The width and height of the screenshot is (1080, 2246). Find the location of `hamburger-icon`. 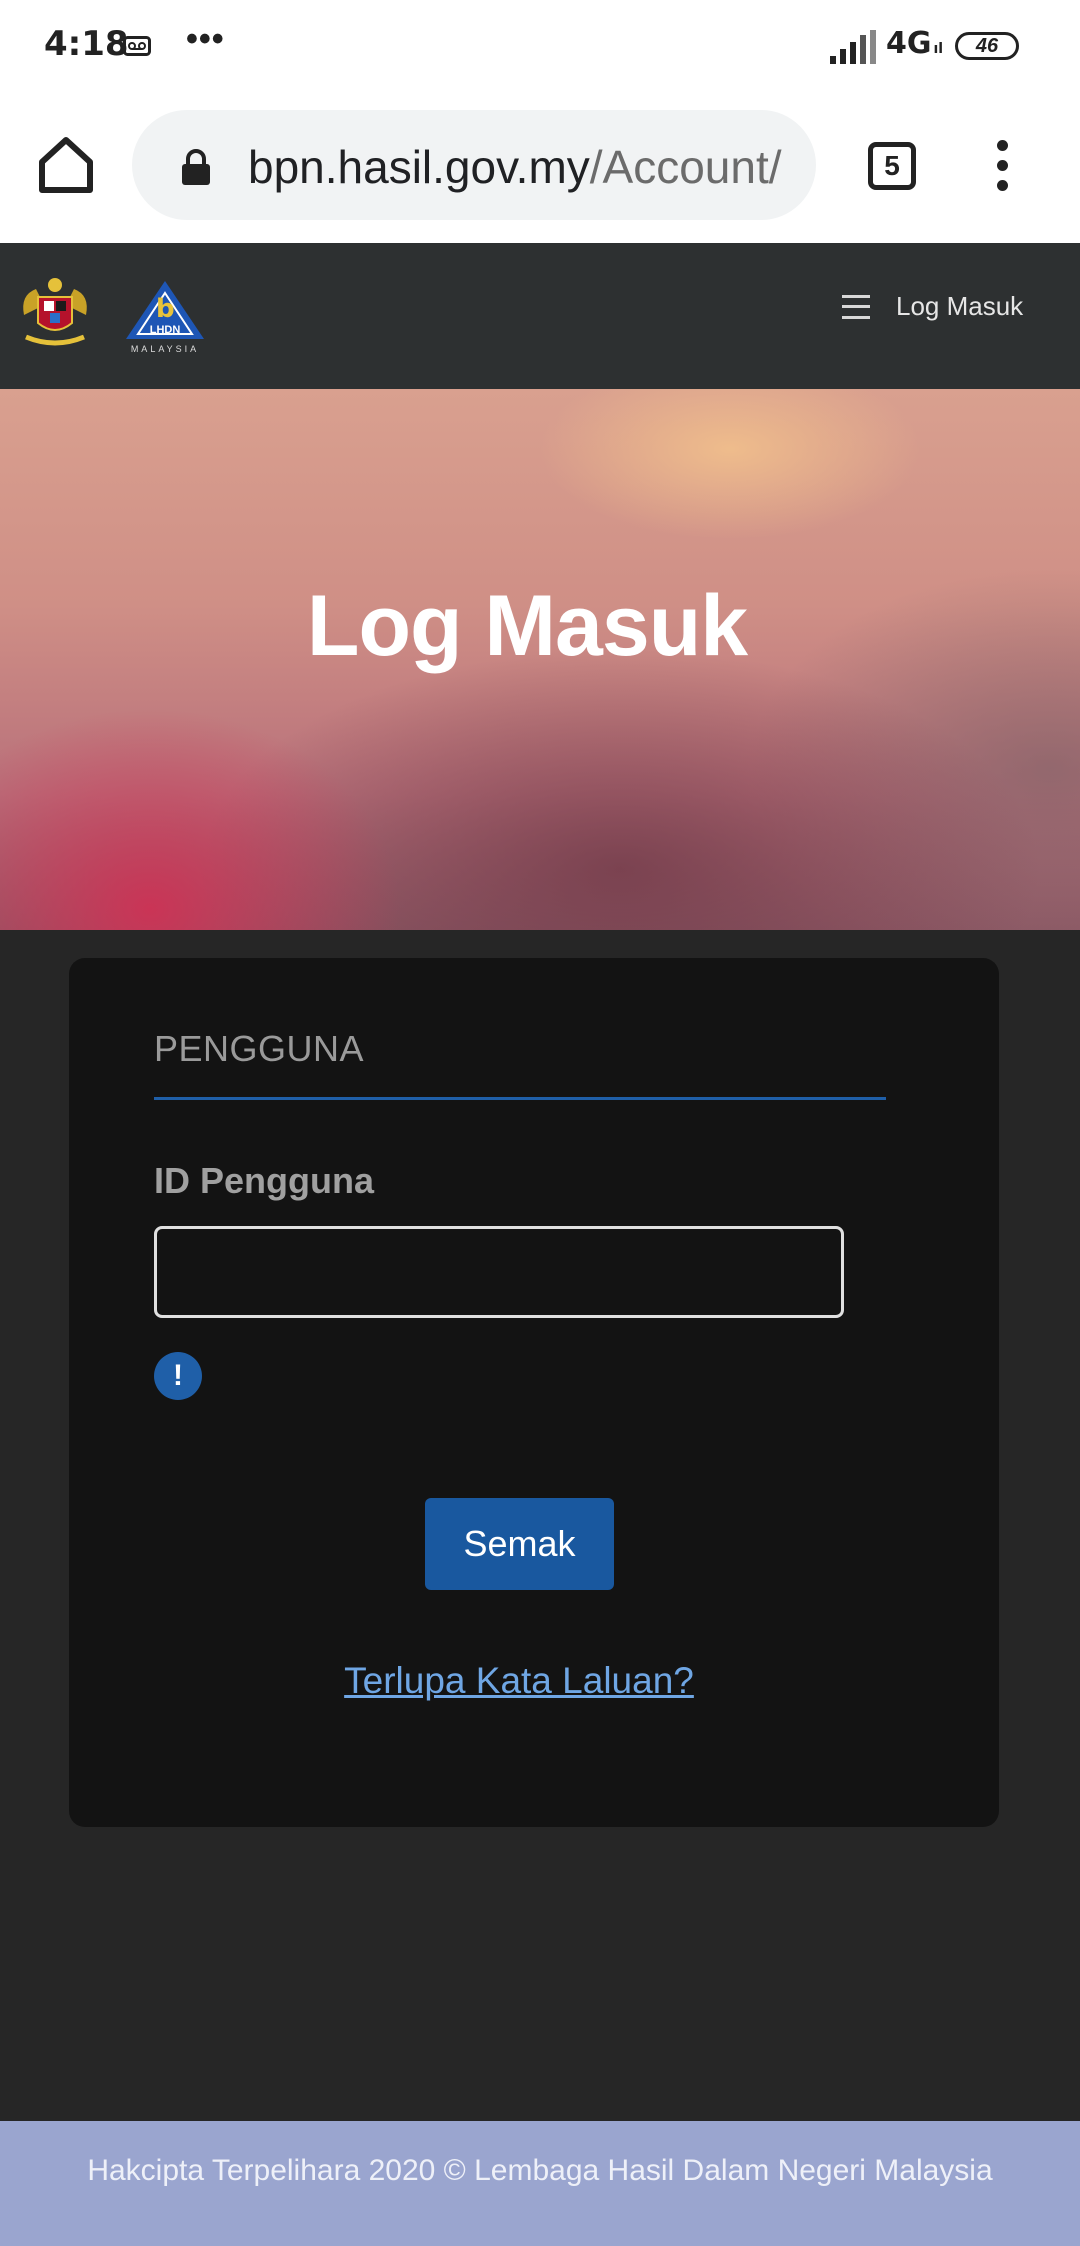

hamburger-icon is located at coordinates (856, 306).